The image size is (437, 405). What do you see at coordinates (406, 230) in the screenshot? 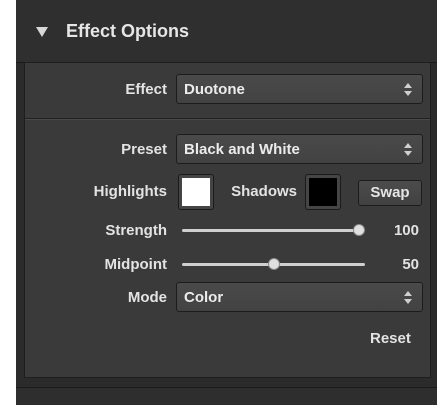
I see `strength-value: 100` at bounding box center [406, 230].